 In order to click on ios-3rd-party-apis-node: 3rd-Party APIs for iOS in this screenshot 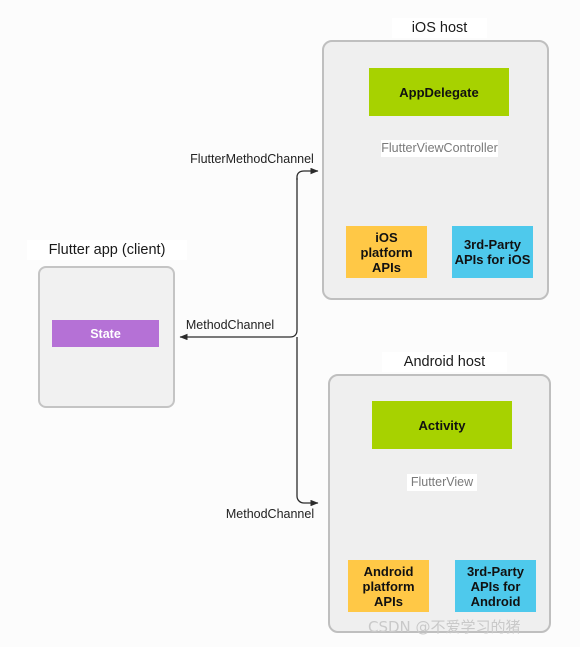, I will do `click(492, 252)`.